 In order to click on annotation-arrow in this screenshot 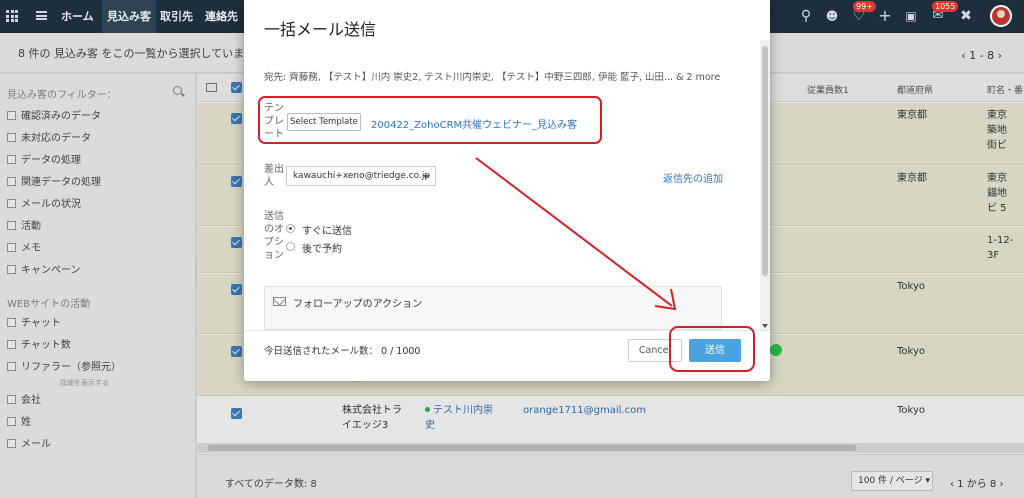, I will do `click(576, 234)`.